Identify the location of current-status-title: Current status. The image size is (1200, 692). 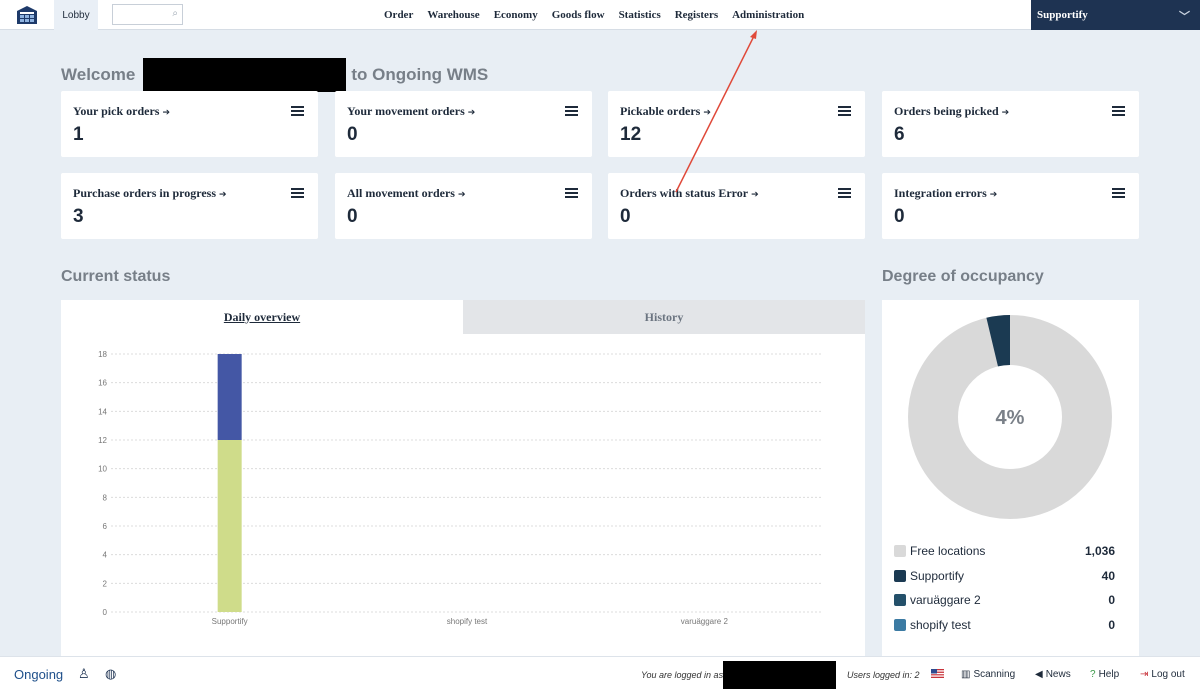
(116, 276).